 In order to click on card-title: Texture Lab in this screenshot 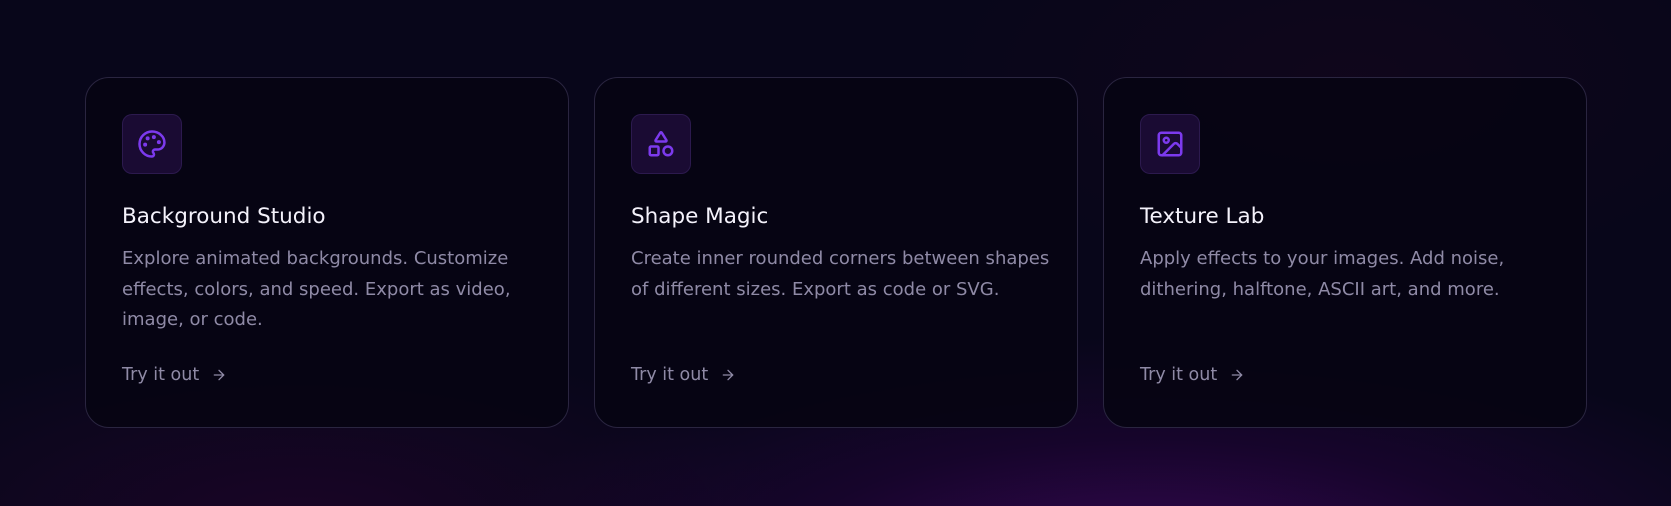, I will do `click(1202, 216)`.